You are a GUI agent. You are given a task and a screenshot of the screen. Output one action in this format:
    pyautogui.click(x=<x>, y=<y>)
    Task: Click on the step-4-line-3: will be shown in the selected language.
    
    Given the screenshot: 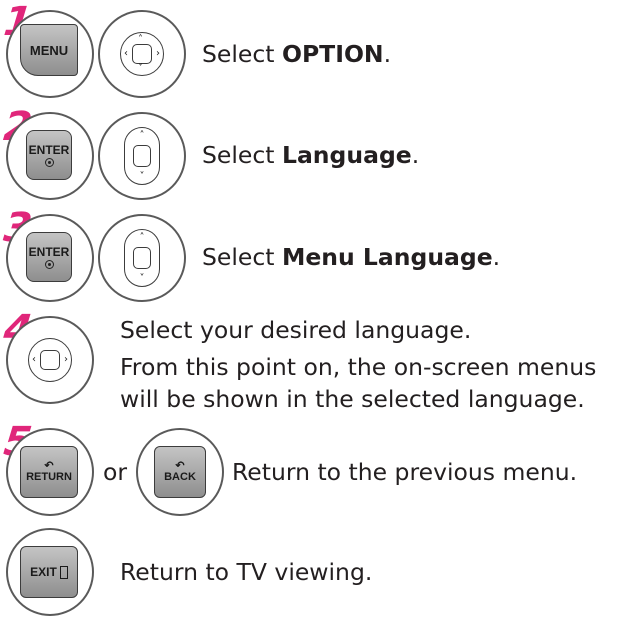 What is the action you would take?
    pyautogui.click(x=352, y=399)
    